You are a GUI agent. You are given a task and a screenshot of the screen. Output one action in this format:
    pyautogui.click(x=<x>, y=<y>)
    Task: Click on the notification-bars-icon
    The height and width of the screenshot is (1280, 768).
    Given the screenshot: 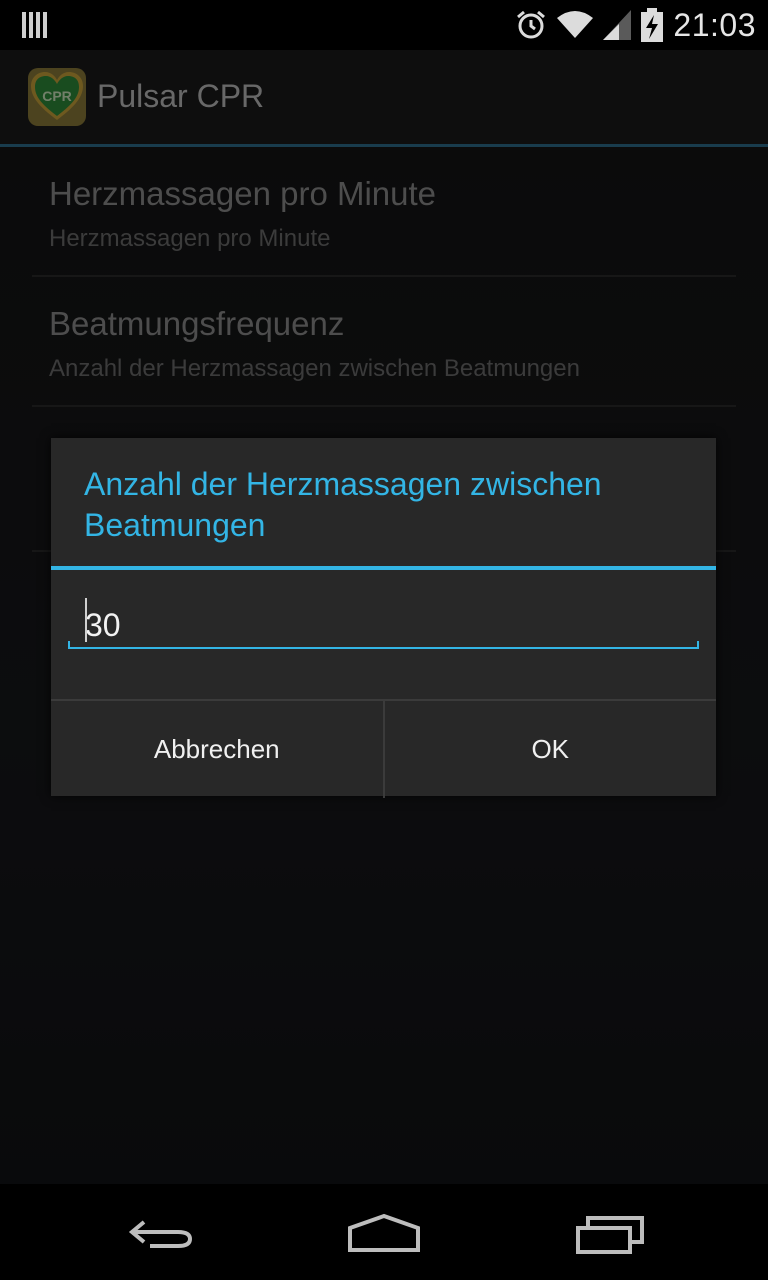 What is the action you would take?
    pyautogui.click(x=34, y=25)
    